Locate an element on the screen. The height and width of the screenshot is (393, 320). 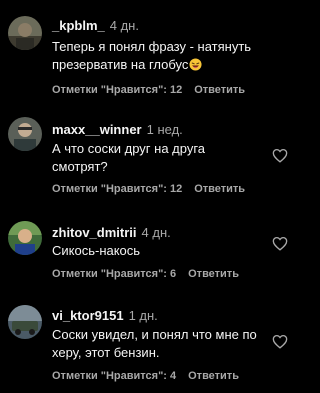
likes-count: Отметки "Нравится": 6 is located at coordinates (114, 274).